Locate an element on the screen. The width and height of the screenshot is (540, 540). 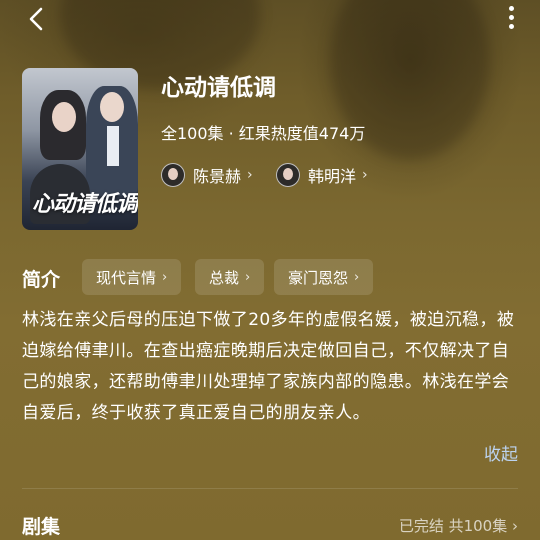
more-vertical-icon is located at coordinates (511, 19).